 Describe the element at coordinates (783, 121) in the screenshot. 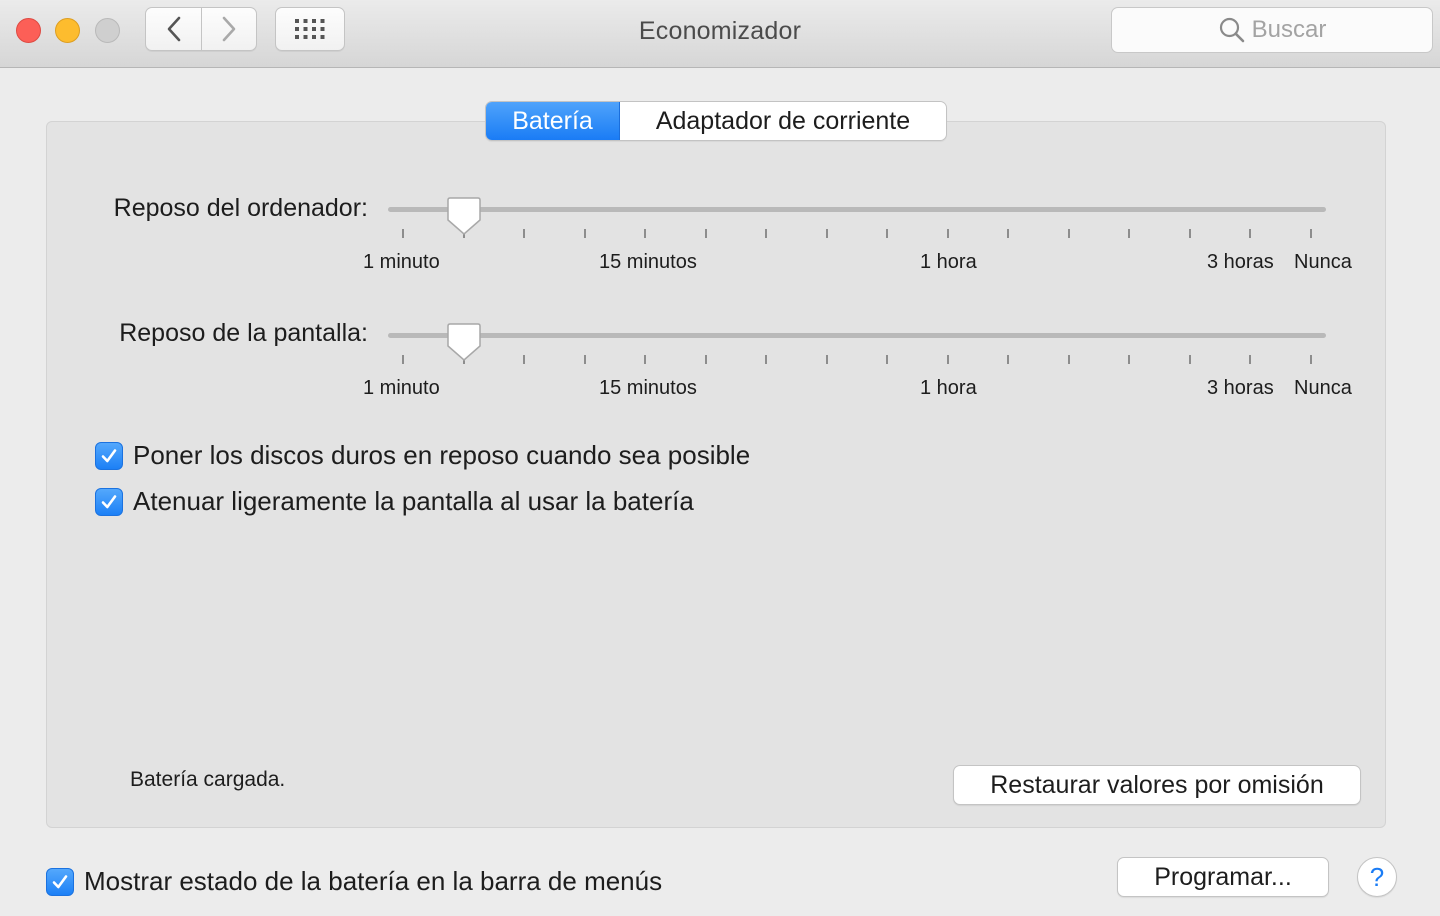

I see `tab-power-adapter: Adaptador de corriente` at that location.